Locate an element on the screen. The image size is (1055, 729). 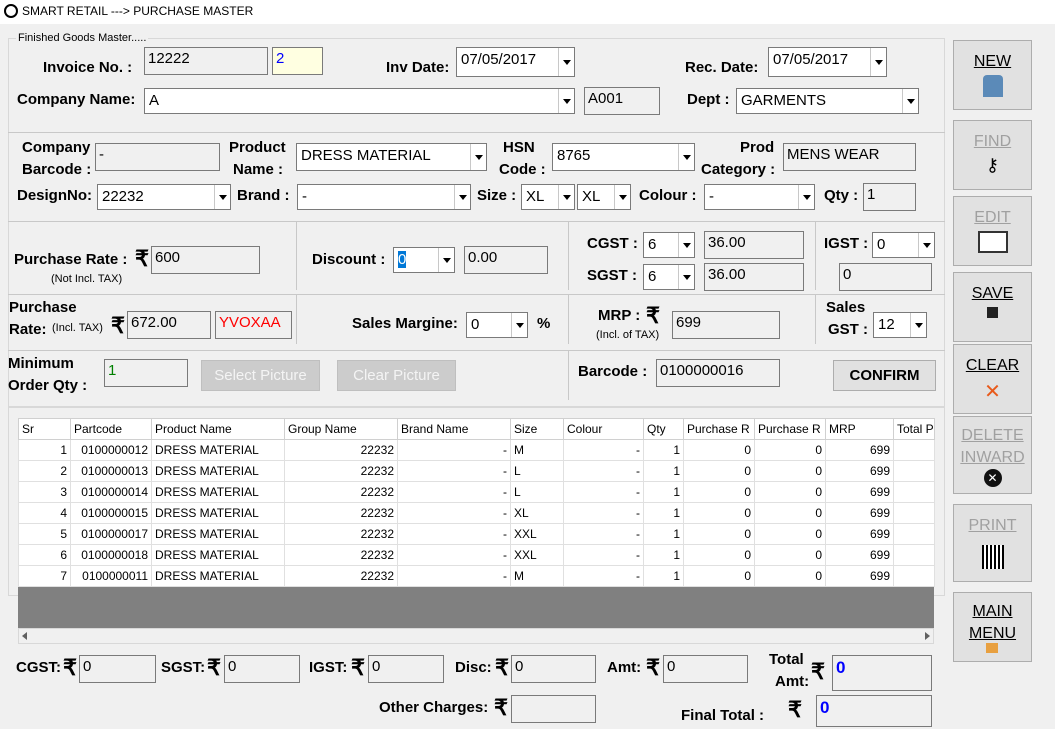
column-header: Colour is located at coordinates (603, 429).